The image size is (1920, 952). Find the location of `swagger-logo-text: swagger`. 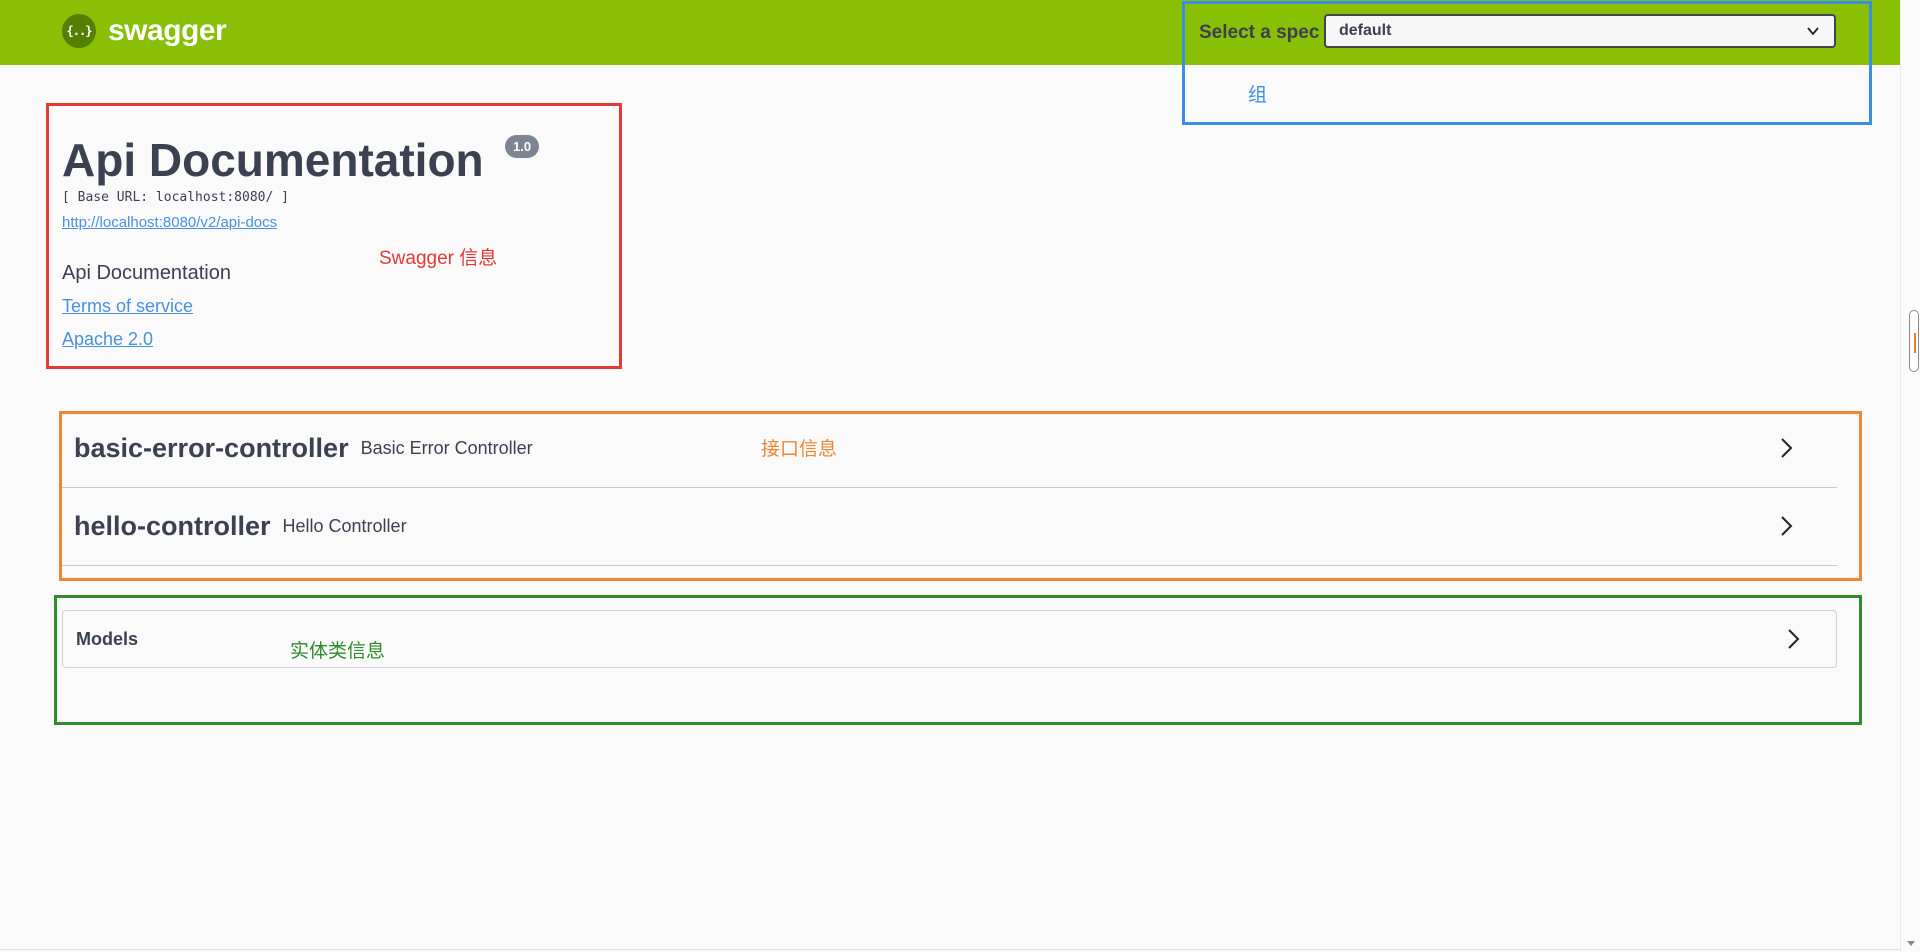

swagger-logo-text: swagger is located at coordinates (167, 30).